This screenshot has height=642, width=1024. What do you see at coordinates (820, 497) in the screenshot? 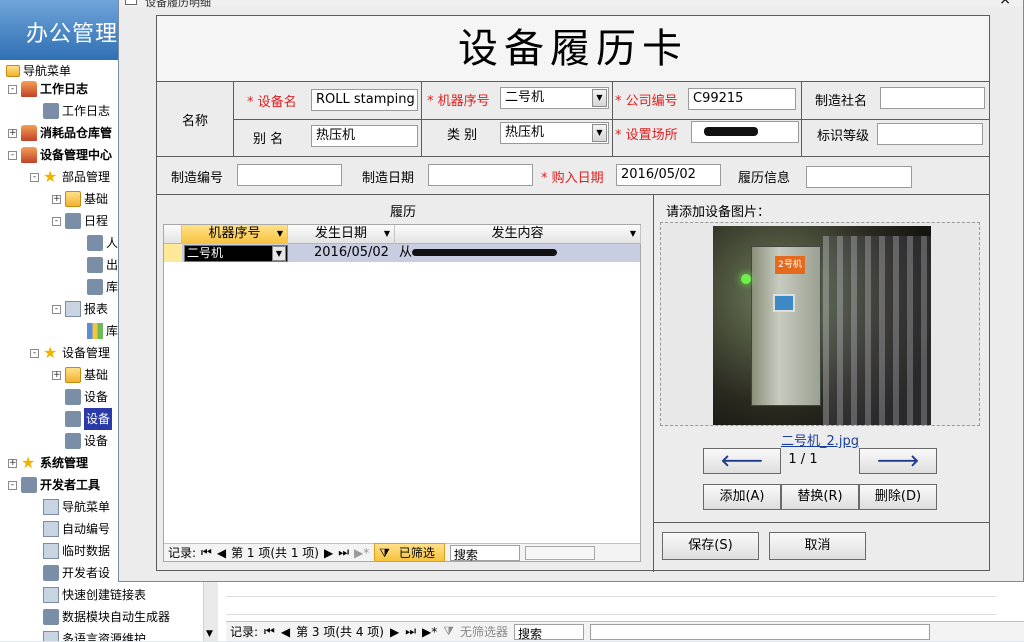
I see `replace-photo-button: 替换(R)` at bounding box center [820, 497].